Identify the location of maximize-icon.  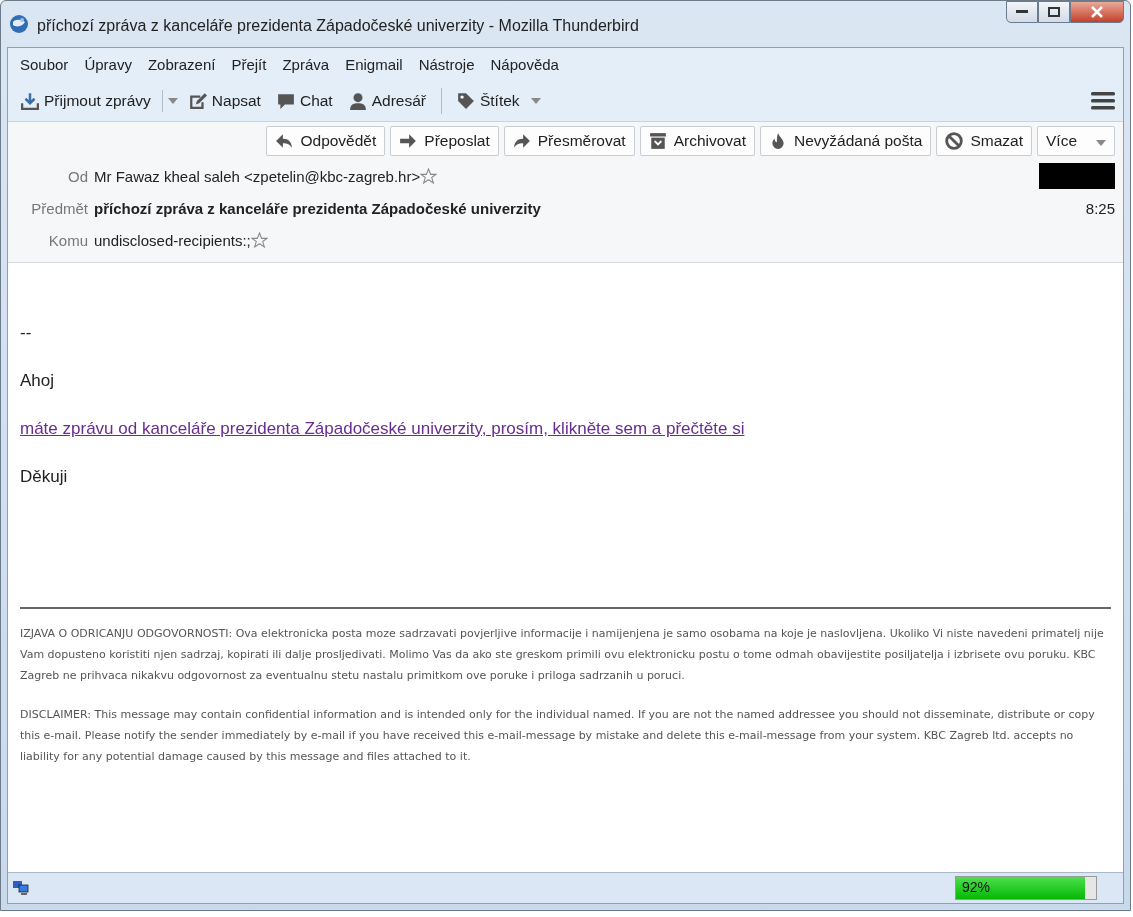
(1054, 12).